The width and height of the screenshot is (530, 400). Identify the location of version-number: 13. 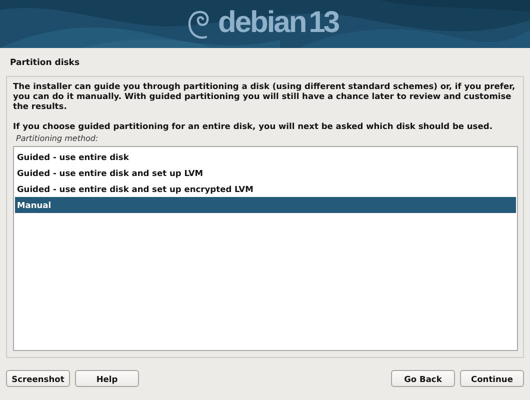
(323, 23).